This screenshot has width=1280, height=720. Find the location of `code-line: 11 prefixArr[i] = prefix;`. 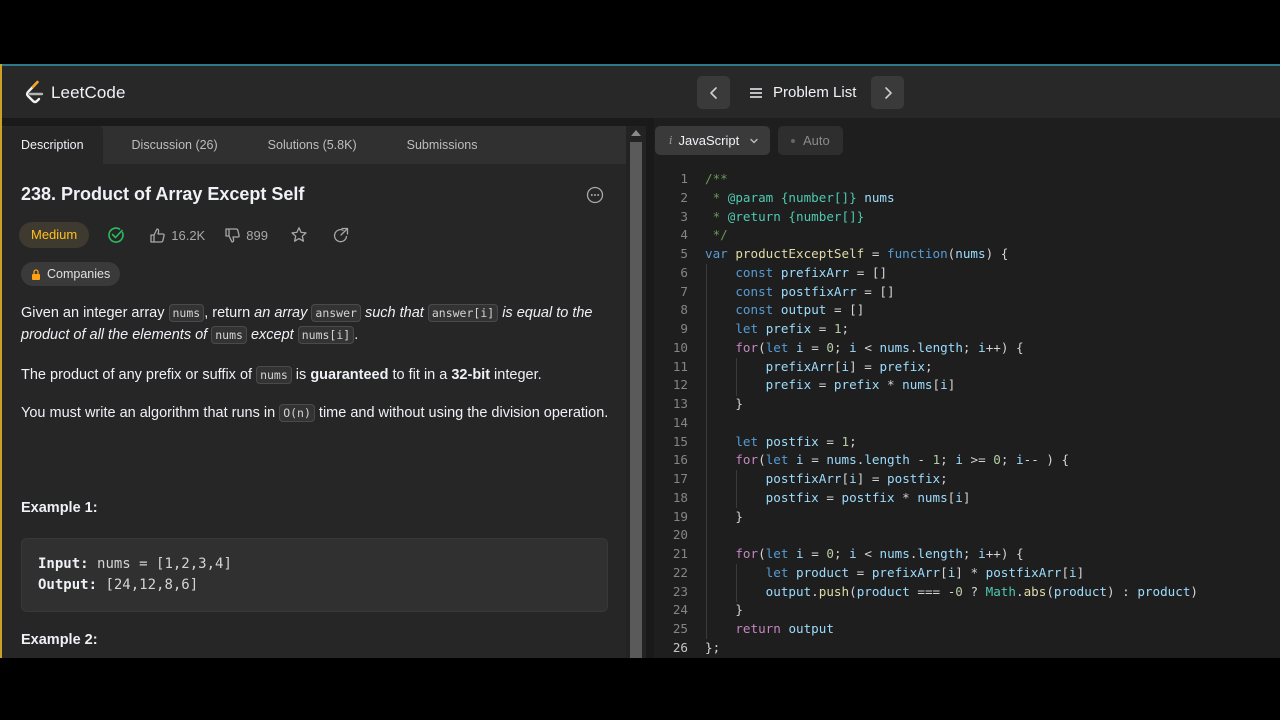

code-line: 11 prefixArr[i] = prefix; is located at coordinates (802, 366).